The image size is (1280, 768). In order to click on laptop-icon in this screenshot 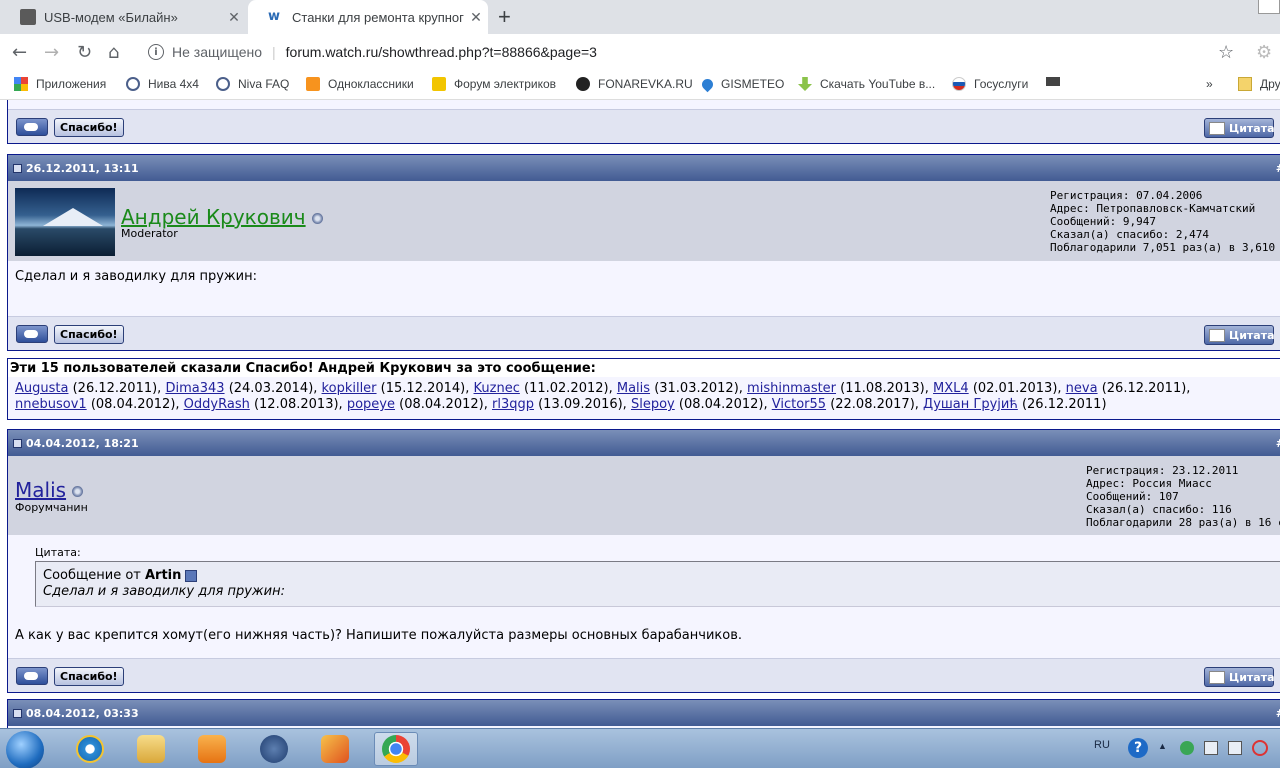, I will do `click(28, 17)`.